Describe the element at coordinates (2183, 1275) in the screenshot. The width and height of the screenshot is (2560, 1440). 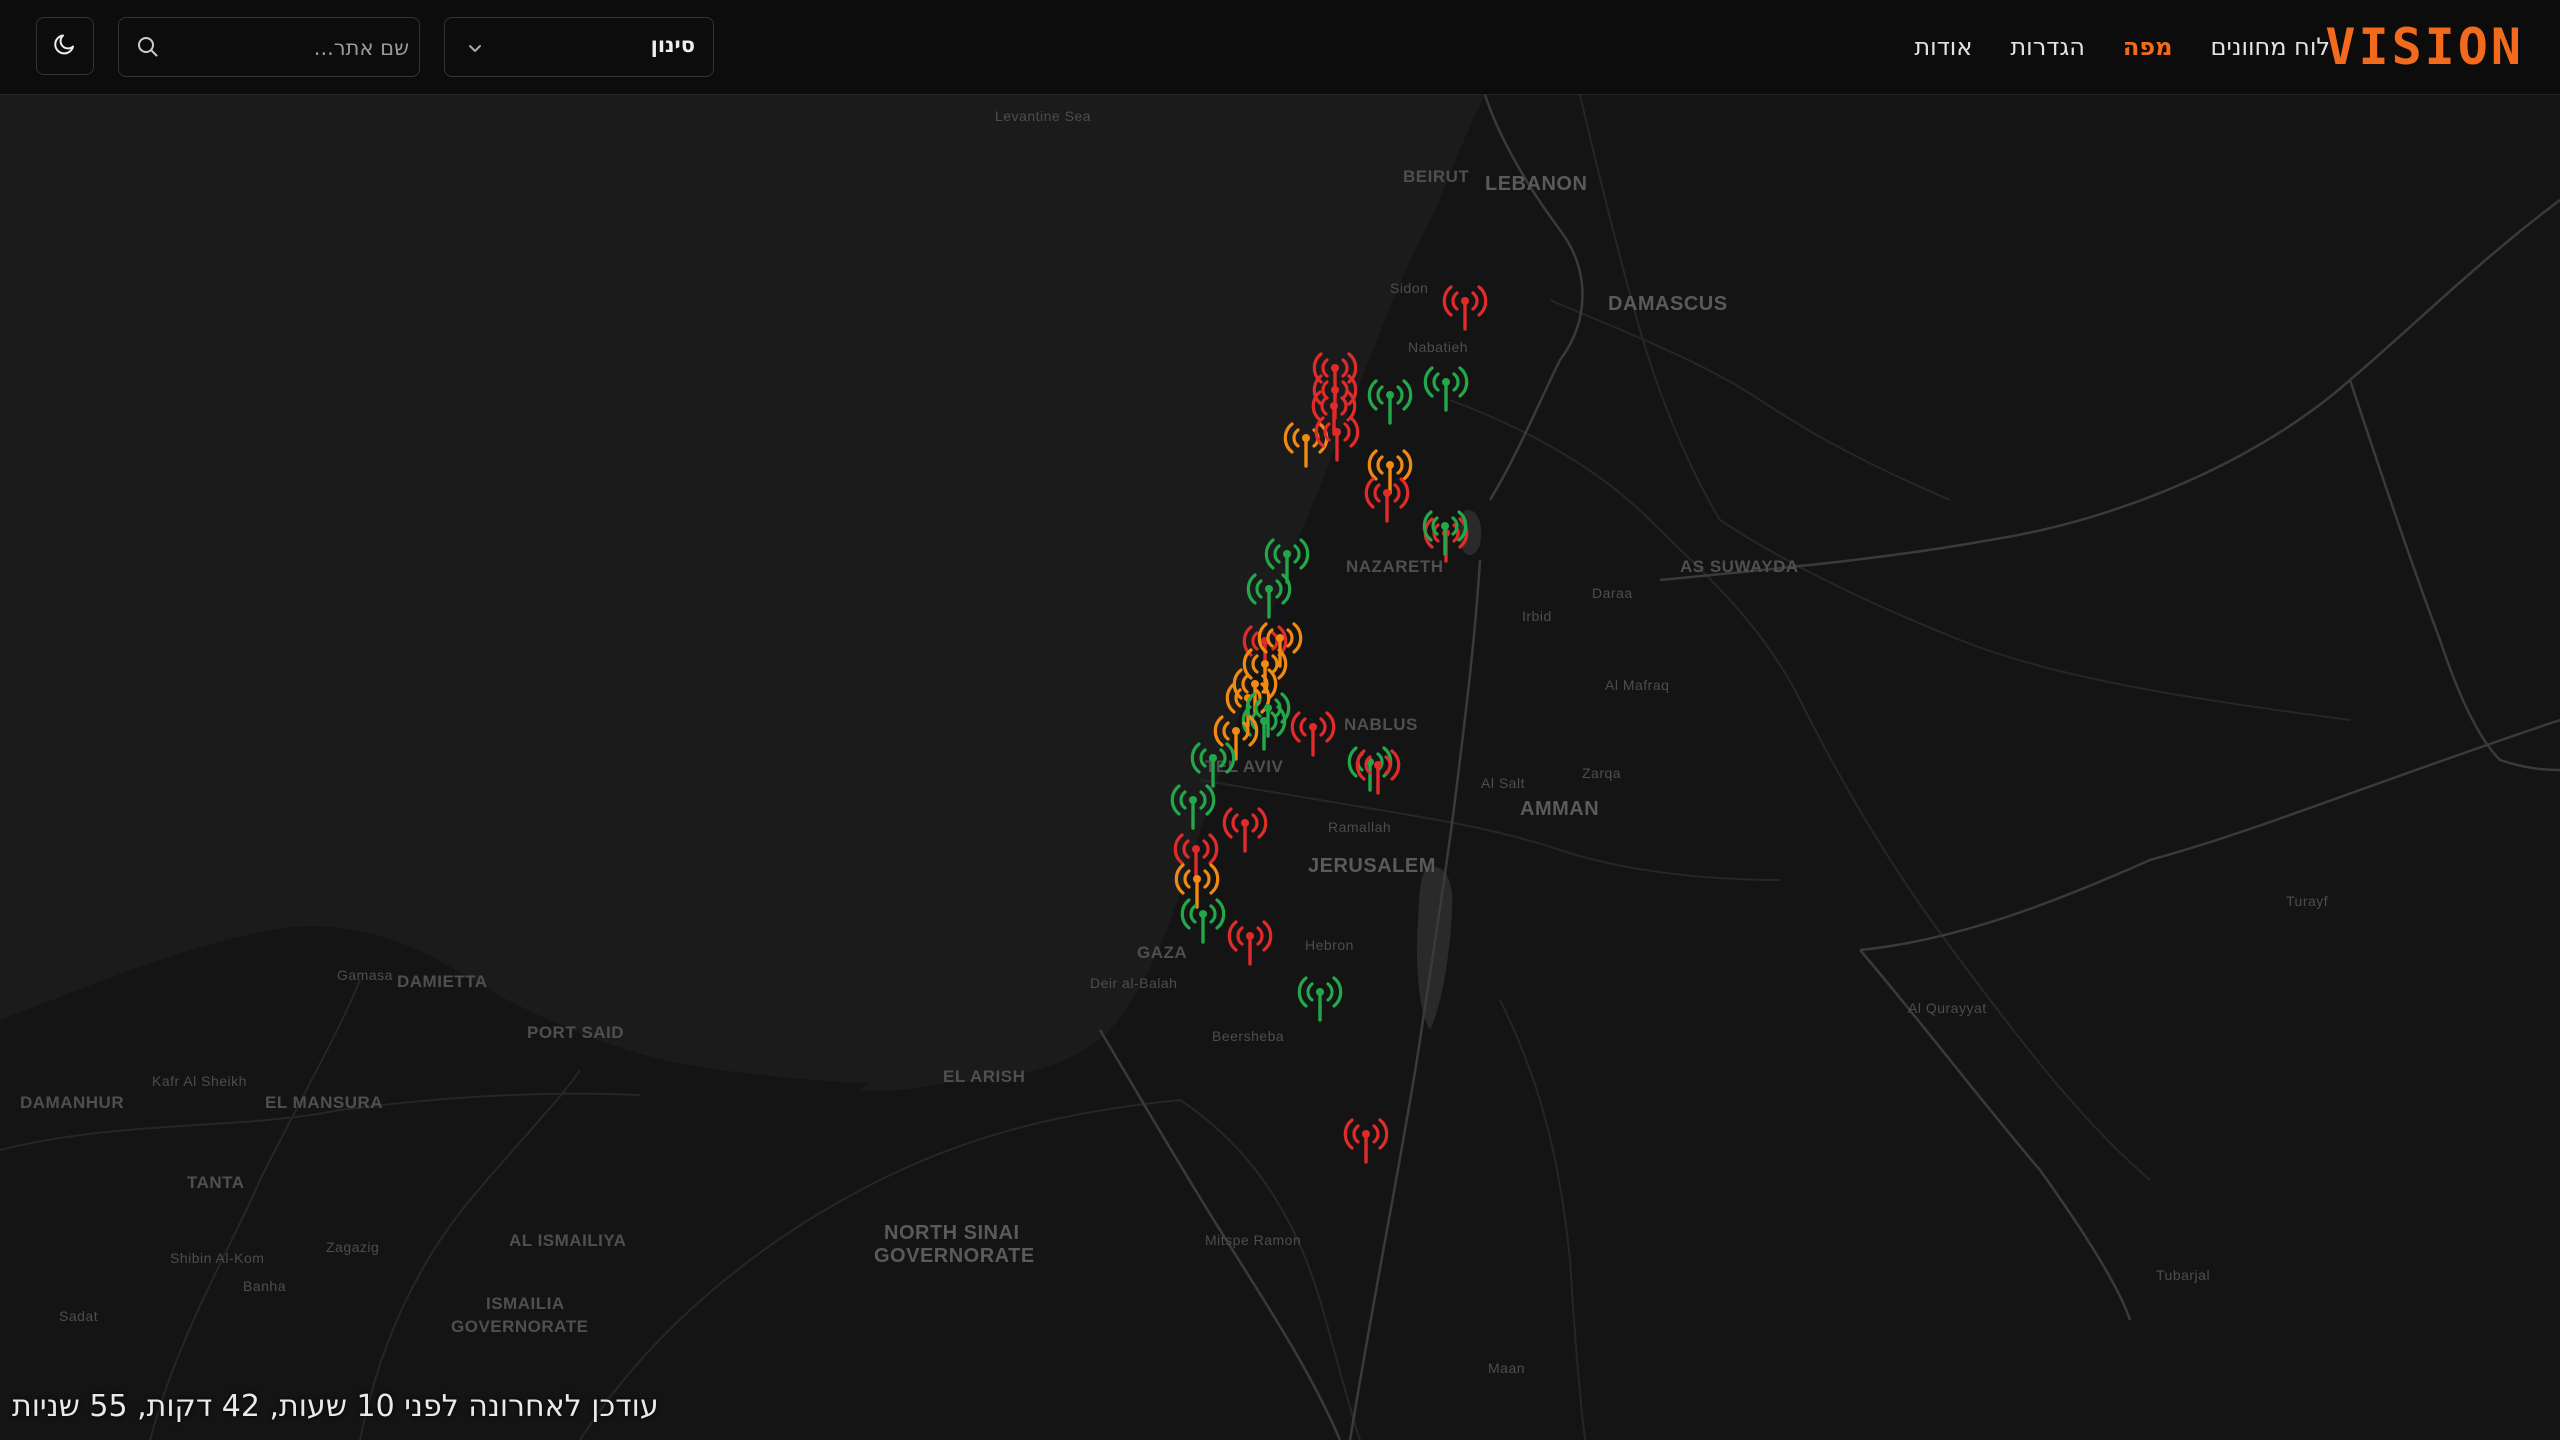
I see `map-label-tubarjal: Tubarjal` at that location.